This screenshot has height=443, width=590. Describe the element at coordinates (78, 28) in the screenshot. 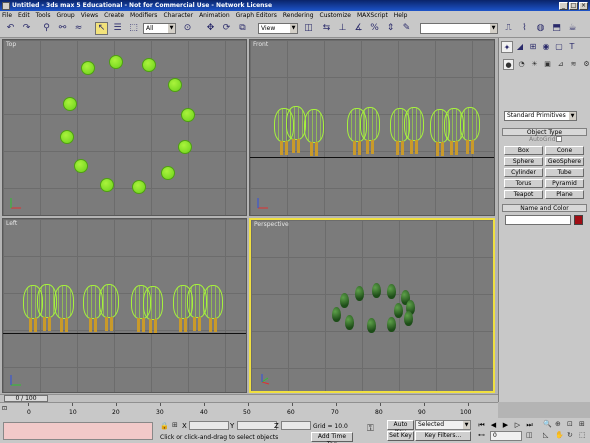

I see `bind-space-warp-icon: ≈` at that location.